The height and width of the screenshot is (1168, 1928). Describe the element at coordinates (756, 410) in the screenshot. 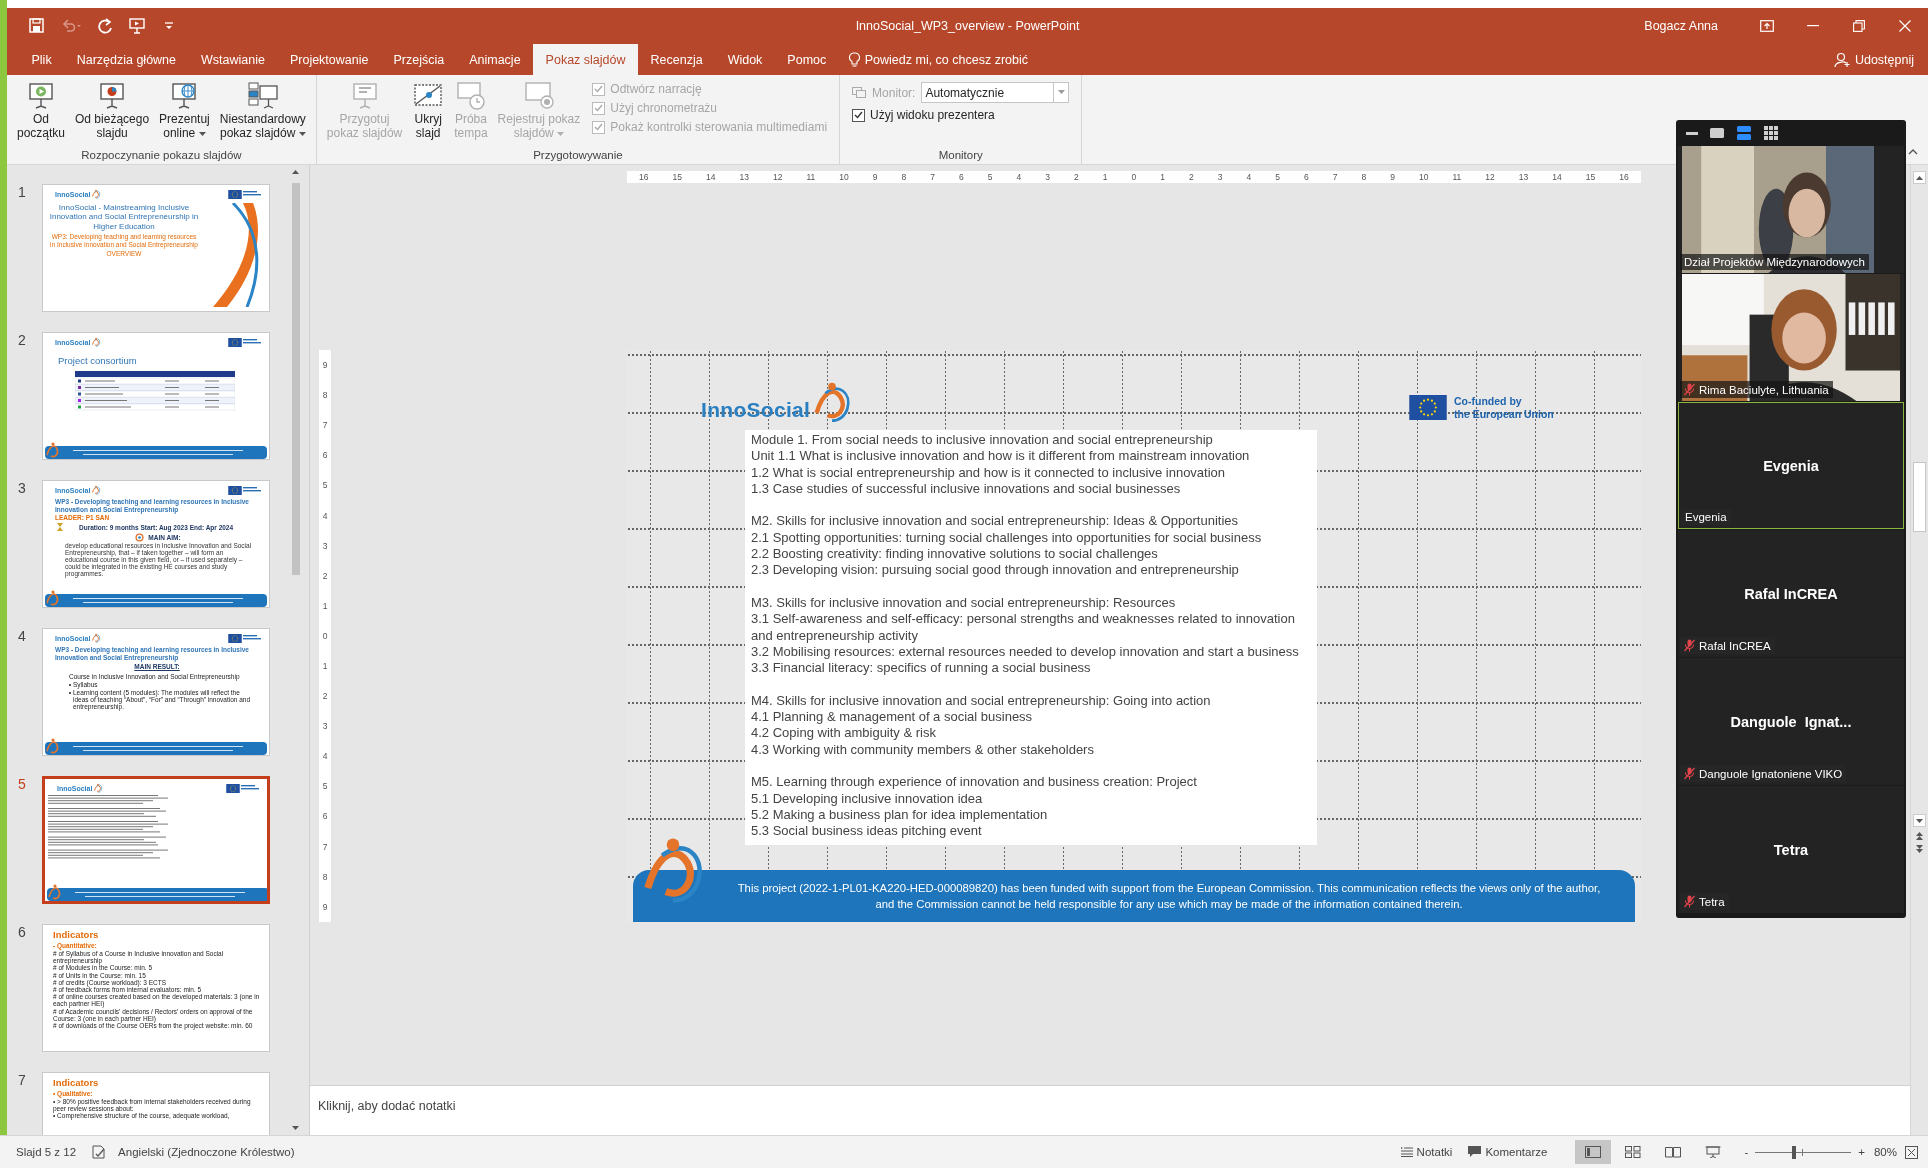

I see `logo-text: InnoSocial` at that location.